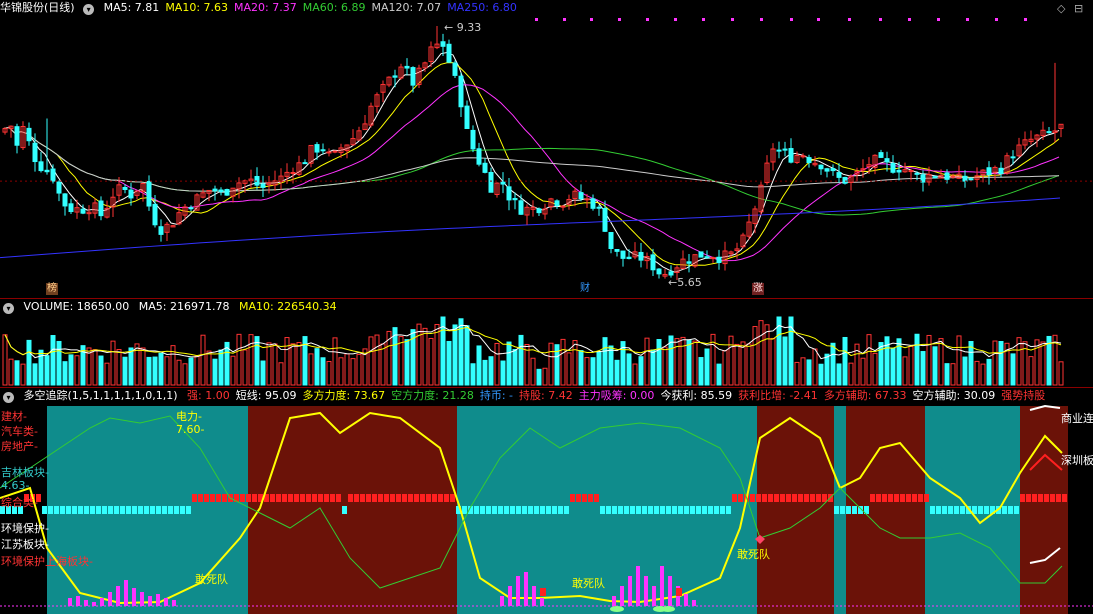  What do you see at coordinates (8, 397) in the screenshot?
I see `indicator-settings-icon: ▾` at bounding box center [8, 397].